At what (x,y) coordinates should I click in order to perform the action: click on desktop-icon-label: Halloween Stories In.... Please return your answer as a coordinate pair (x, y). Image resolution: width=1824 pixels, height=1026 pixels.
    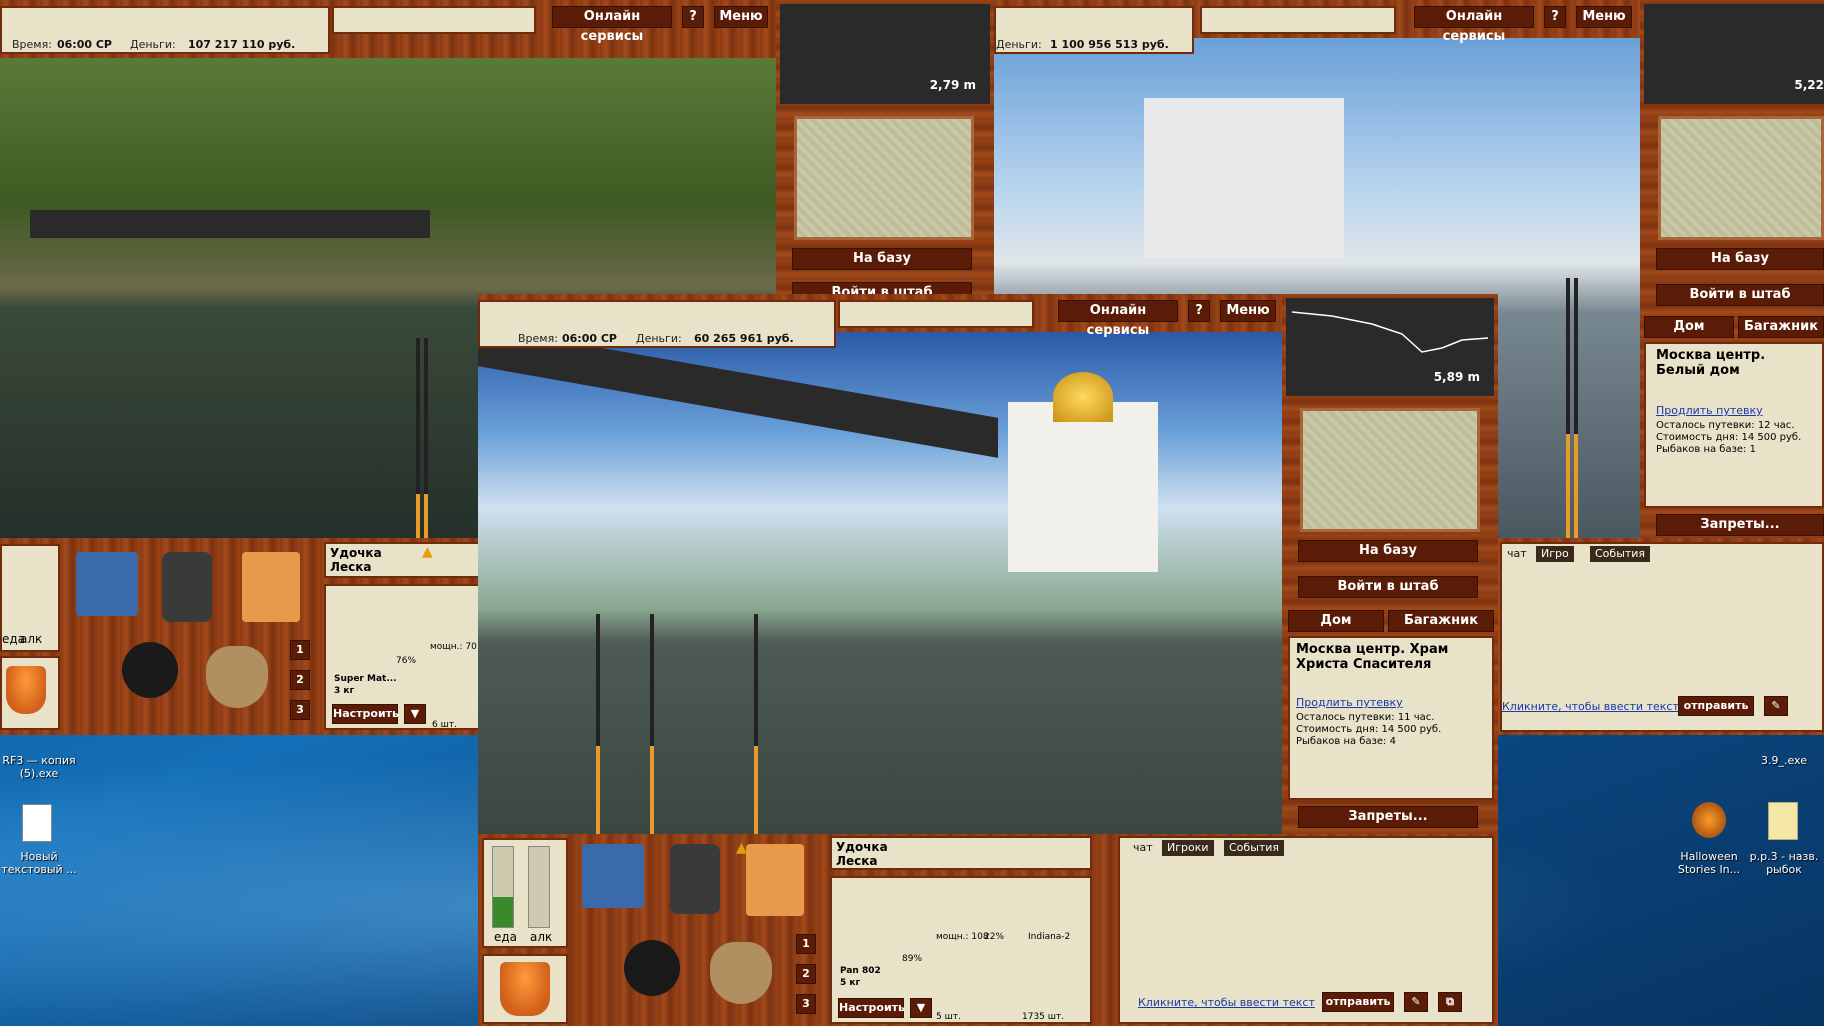
    Looking at the image, I should click on (1709, 863).